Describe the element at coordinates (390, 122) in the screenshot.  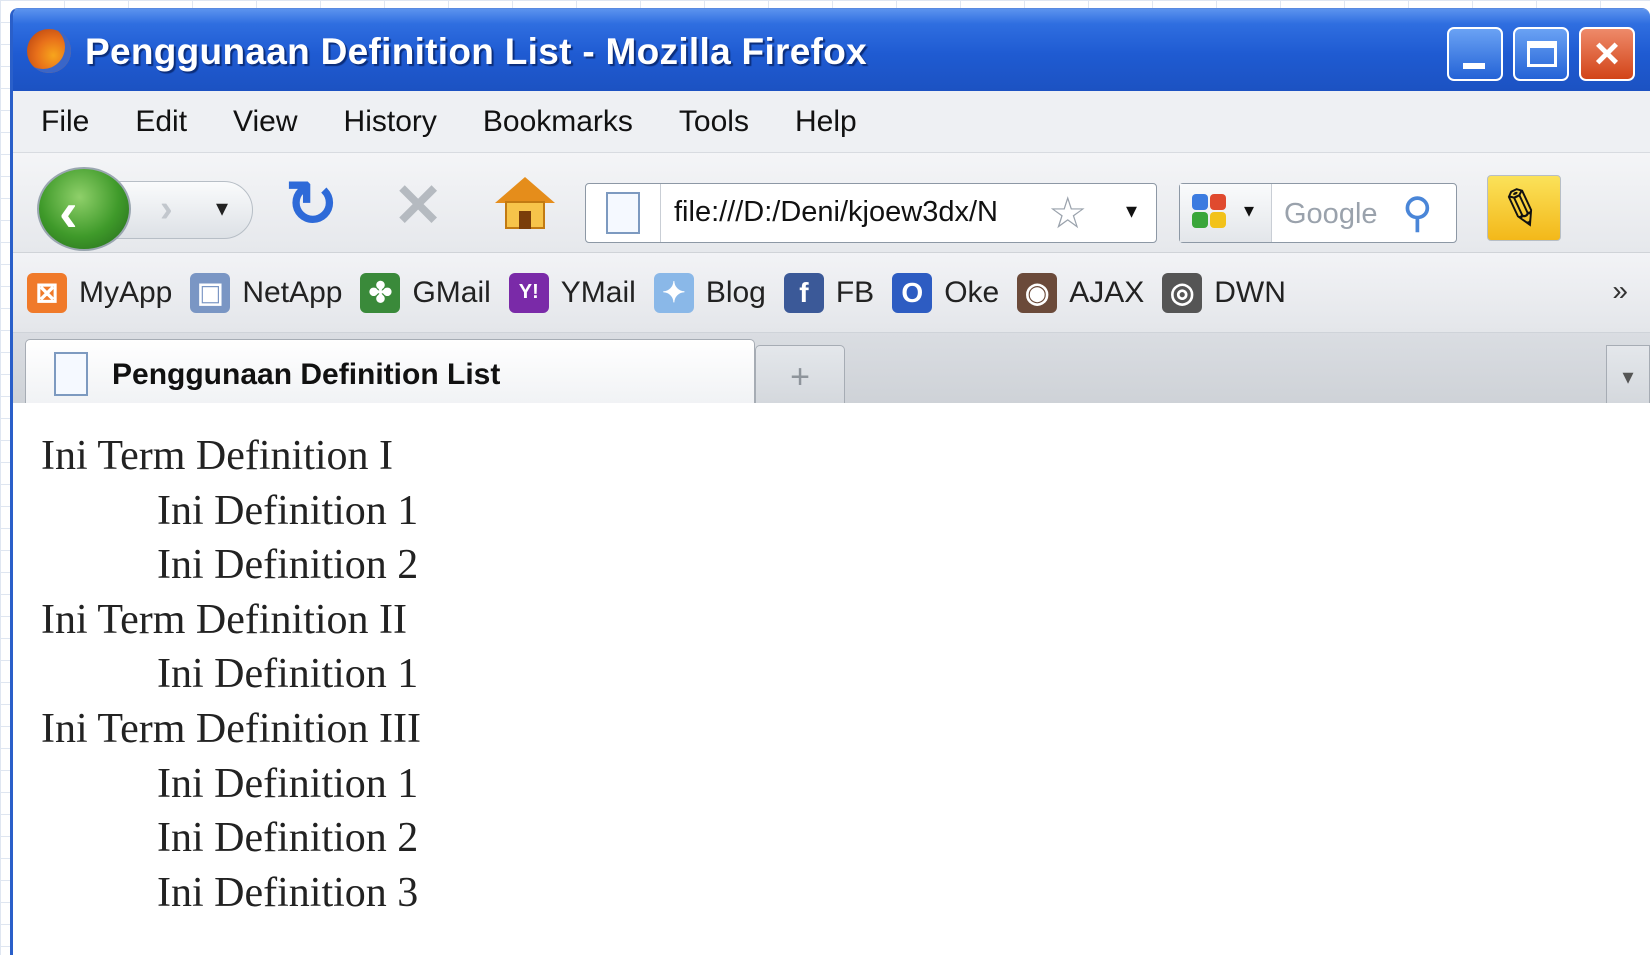
I see `menu-history: History` at that location.